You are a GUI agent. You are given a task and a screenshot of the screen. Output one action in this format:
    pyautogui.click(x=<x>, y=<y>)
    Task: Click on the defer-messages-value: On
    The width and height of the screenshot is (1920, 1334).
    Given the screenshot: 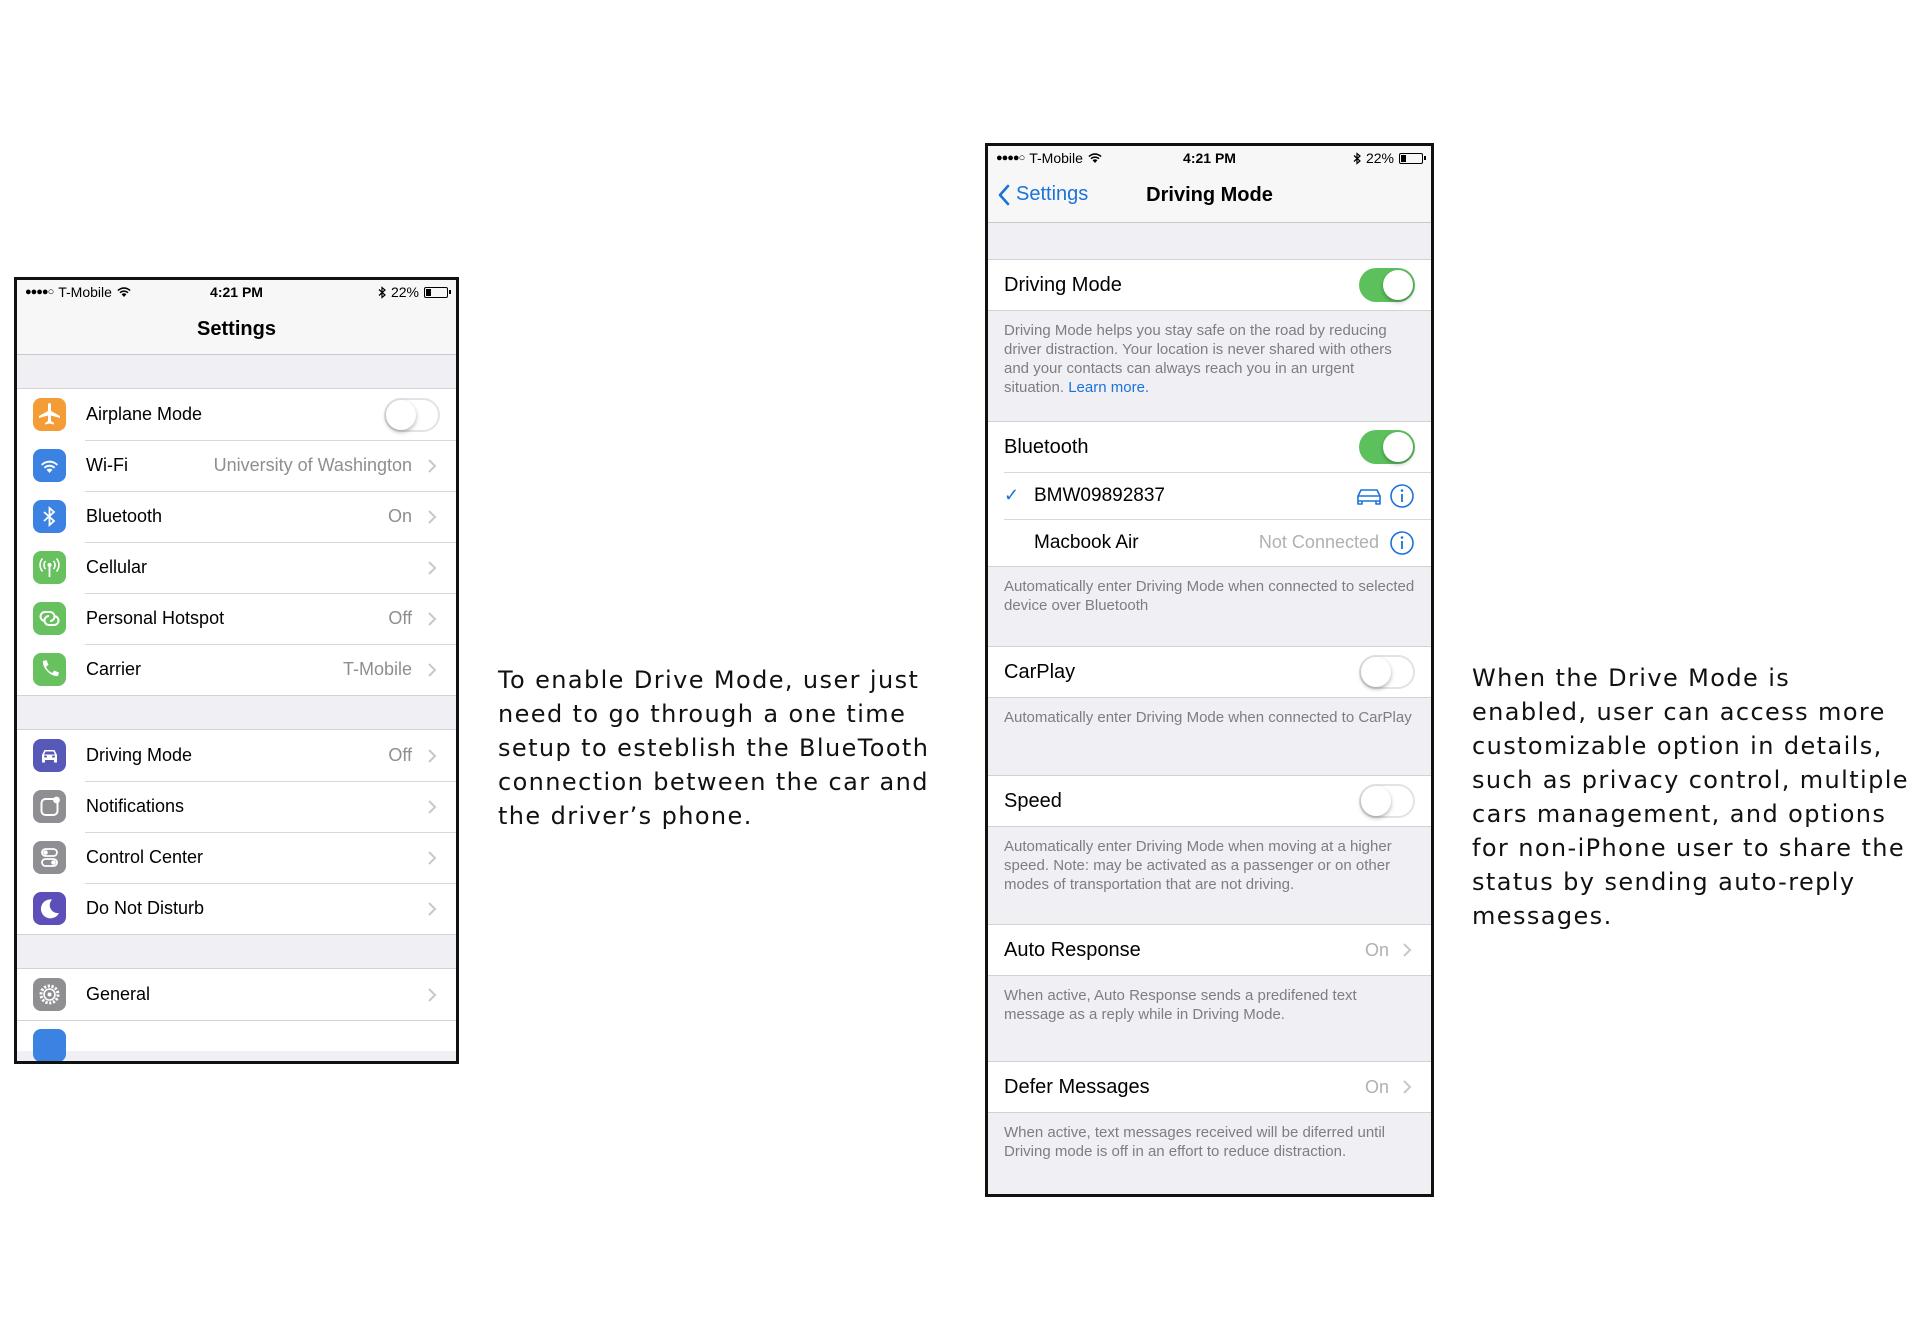 What is the action you would take?
    pyautogui.click(x=1376, y=1086)
    